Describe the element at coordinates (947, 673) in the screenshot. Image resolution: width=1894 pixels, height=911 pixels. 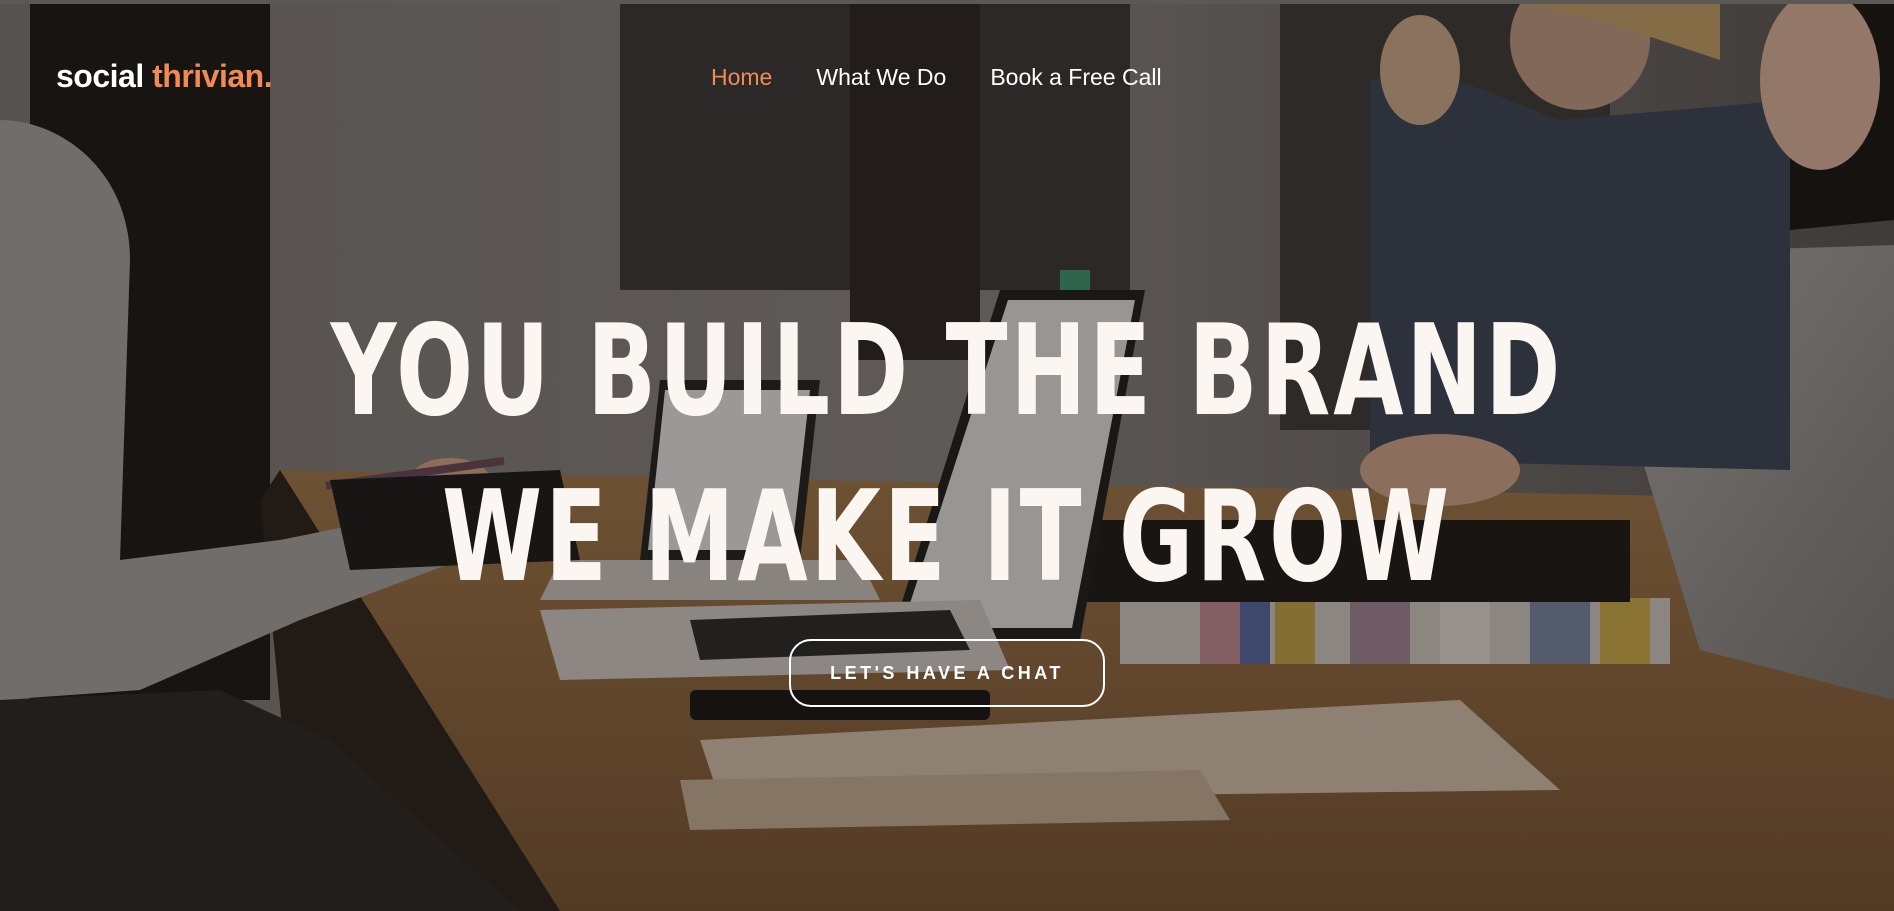
I see `lets-chat-button: LET'S HAVE A CHAT` at that location.